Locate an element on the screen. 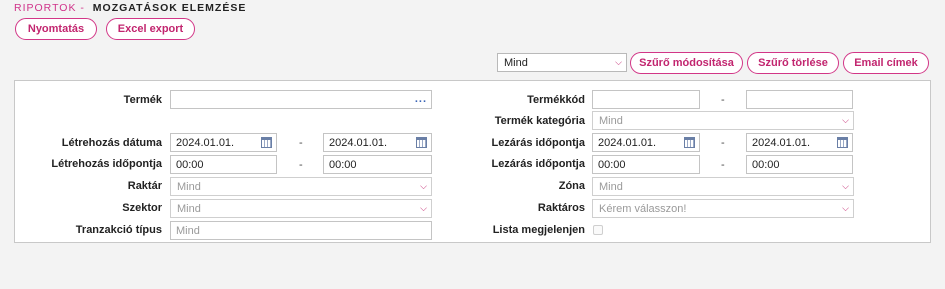 The height and width of the screenshot is (289, 945). sector-label: Szektor is located at coordinates (142, 208).